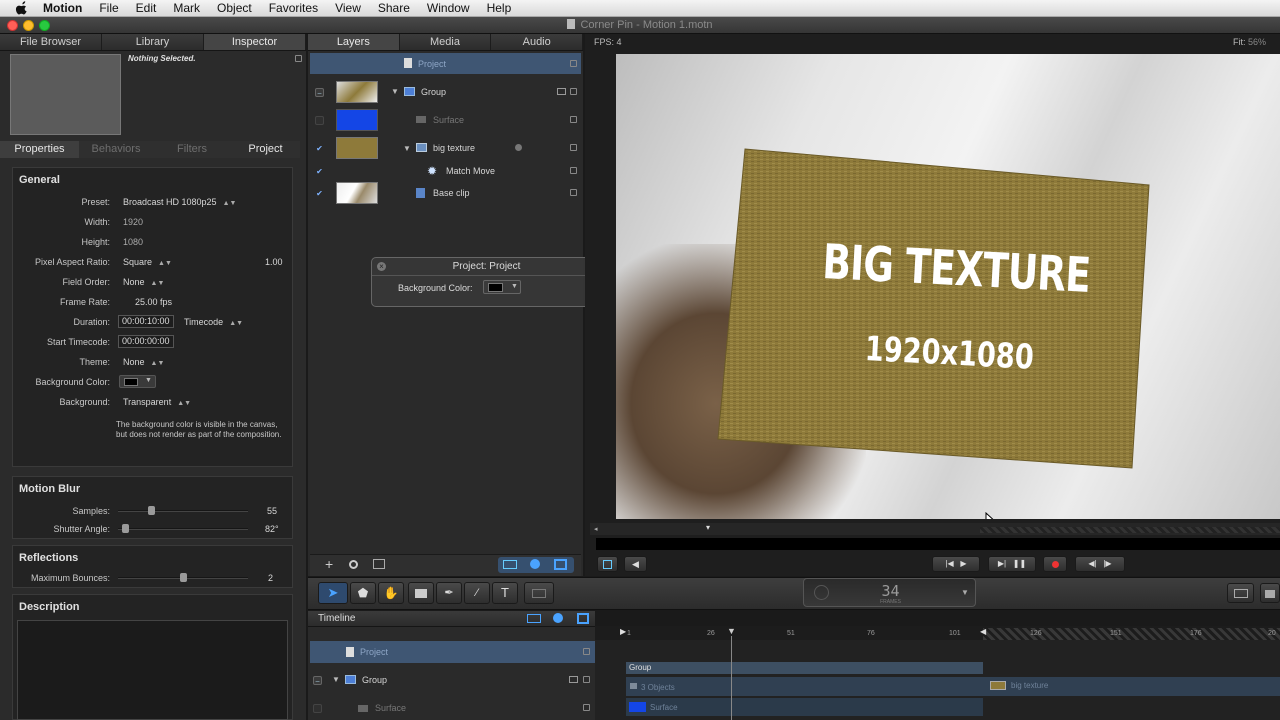 This screenshot has width=1280, height=720. Describe the element at coordinates (502, 287) in the screenshot. I see `hud-bg-color-well: ▼` at that location.